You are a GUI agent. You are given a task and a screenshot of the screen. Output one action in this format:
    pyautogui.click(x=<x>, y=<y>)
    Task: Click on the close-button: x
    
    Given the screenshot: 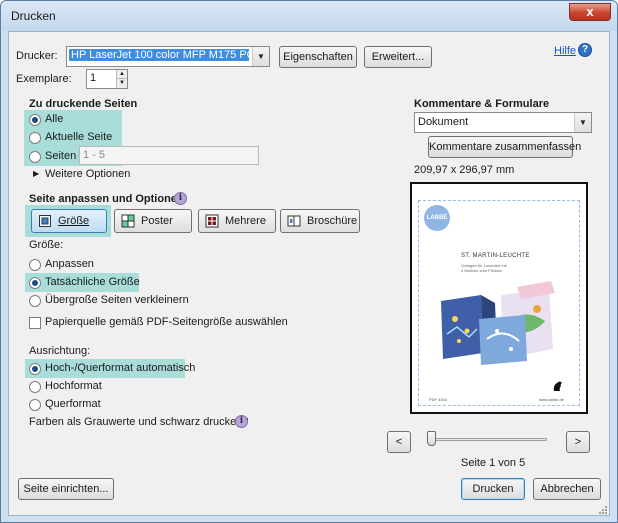 What is the action you would take?
    pyautogui.click(x=590, y=12)
    